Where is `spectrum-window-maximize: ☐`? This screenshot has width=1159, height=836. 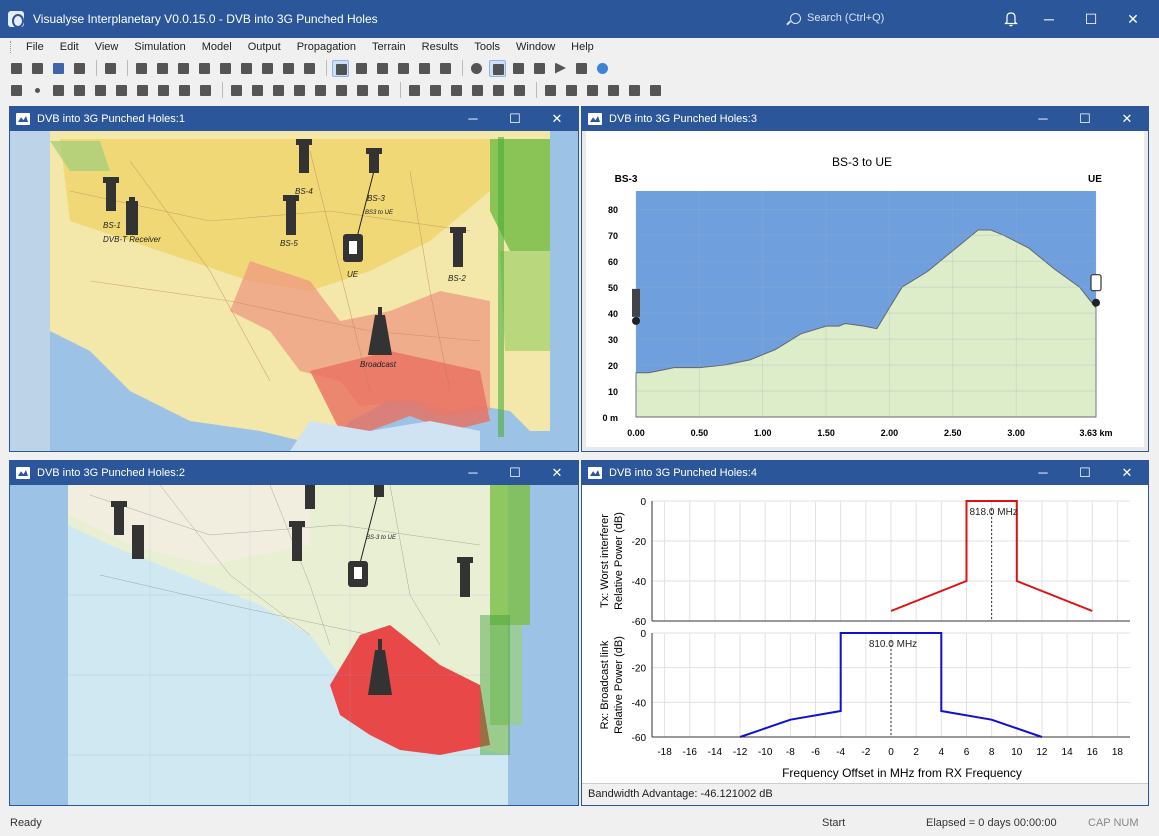 spectrum-window-maximize: ☐ is located at coordinates (1085, 473).